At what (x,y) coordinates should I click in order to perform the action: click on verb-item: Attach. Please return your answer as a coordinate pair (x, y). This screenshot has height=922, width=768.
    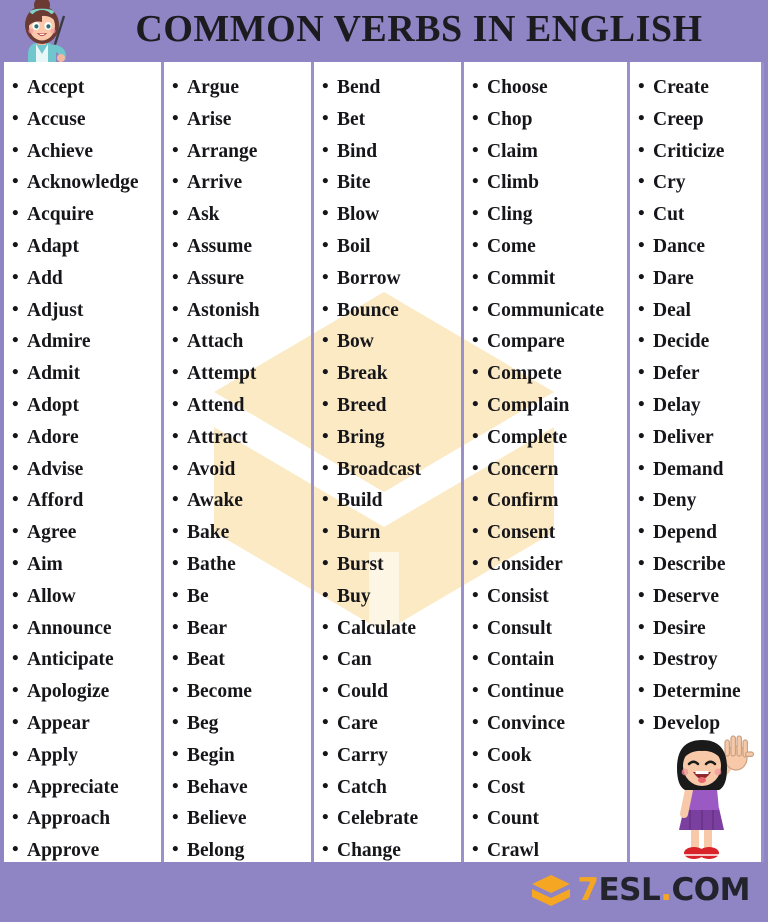
    Looking at the image, I should click on (239, 341).